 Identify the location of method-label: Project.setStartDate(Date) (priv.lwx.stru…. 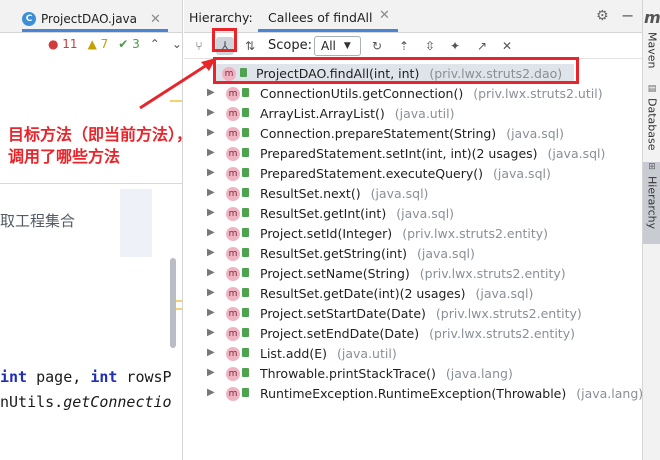
(421, 313).